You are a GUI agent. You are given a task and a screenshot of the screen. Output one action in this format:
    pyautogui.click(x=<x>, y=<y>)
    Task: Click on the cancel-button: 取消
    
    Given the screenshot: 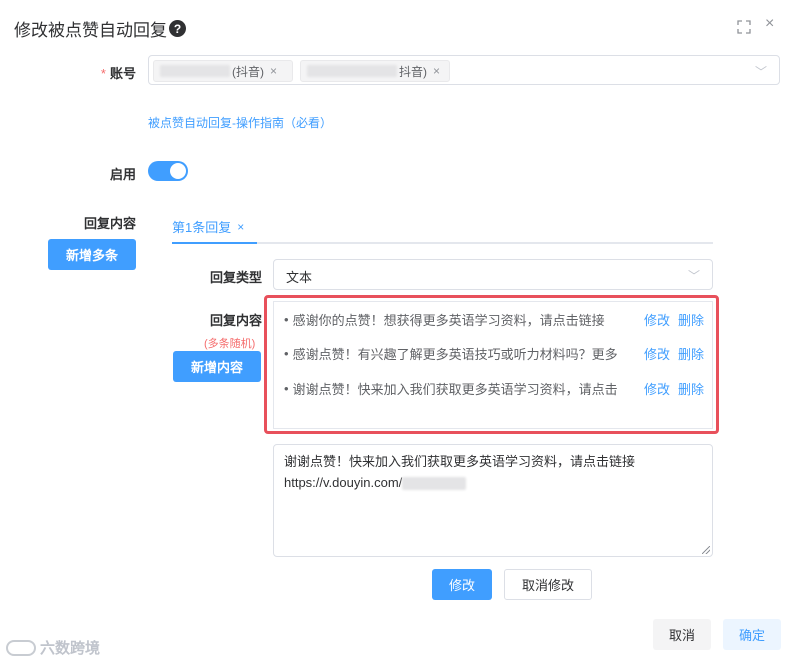 What is the action you would take?
    pyautogui.click(x=682, y=634)
    